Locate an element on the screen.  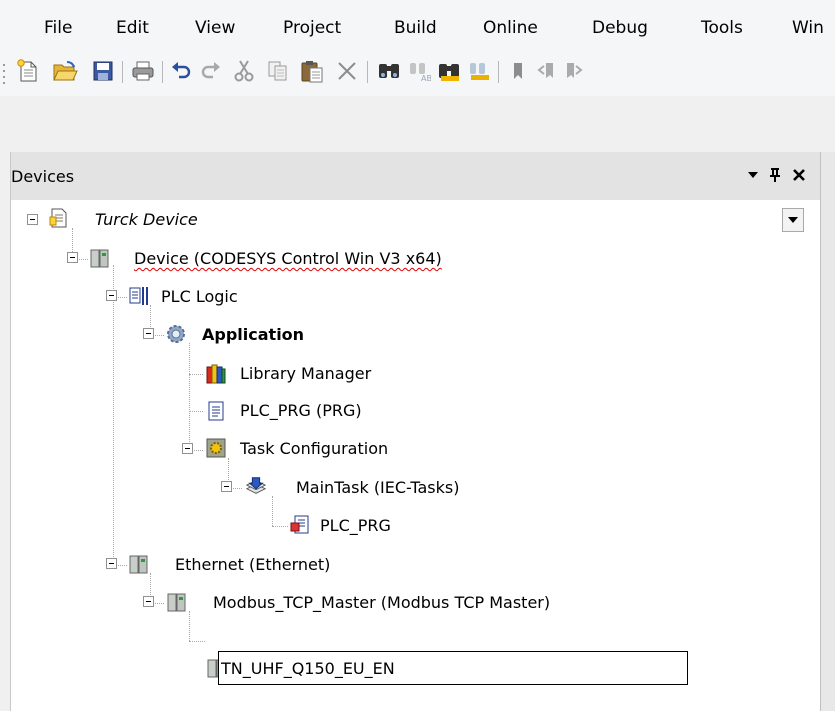
pin-icon is located at coordinates (775, 175).